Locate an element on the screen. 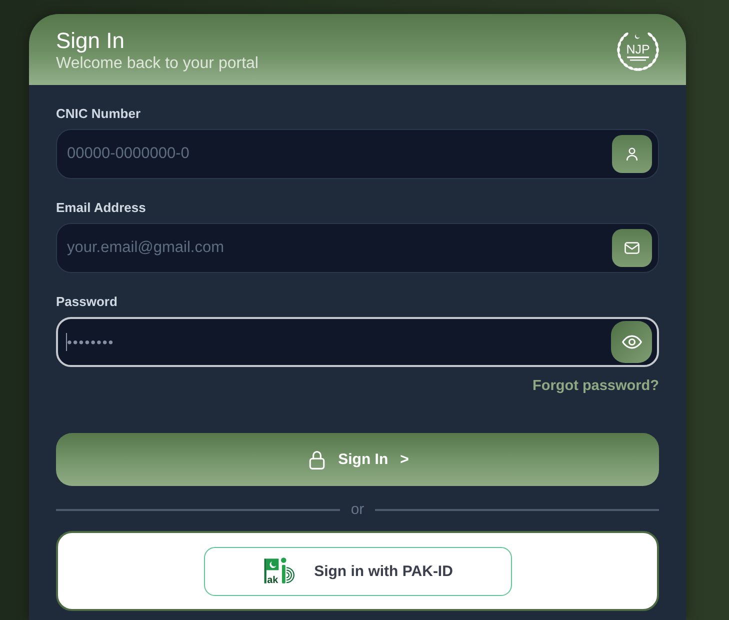 The image size is (729, 620). field-label: CNIC Number is located at coordinates (99, 113).